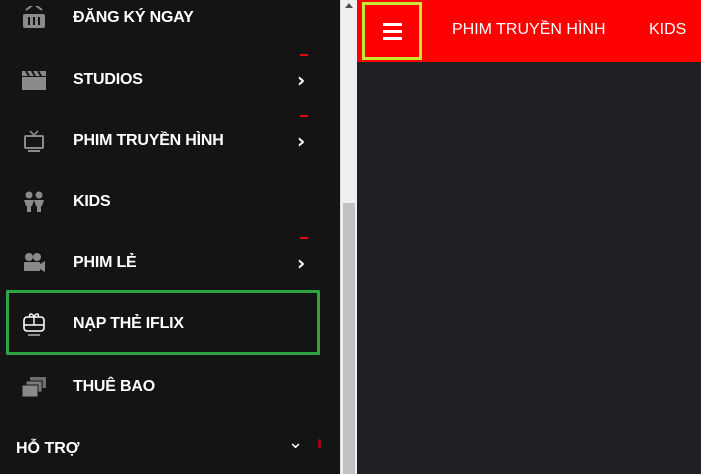 Image resolution: width=701 pixels, height=474 pixels. Describe the element at coordinates (34, 387) in the screenshot. I see `subscription-stack-icon` at that location.